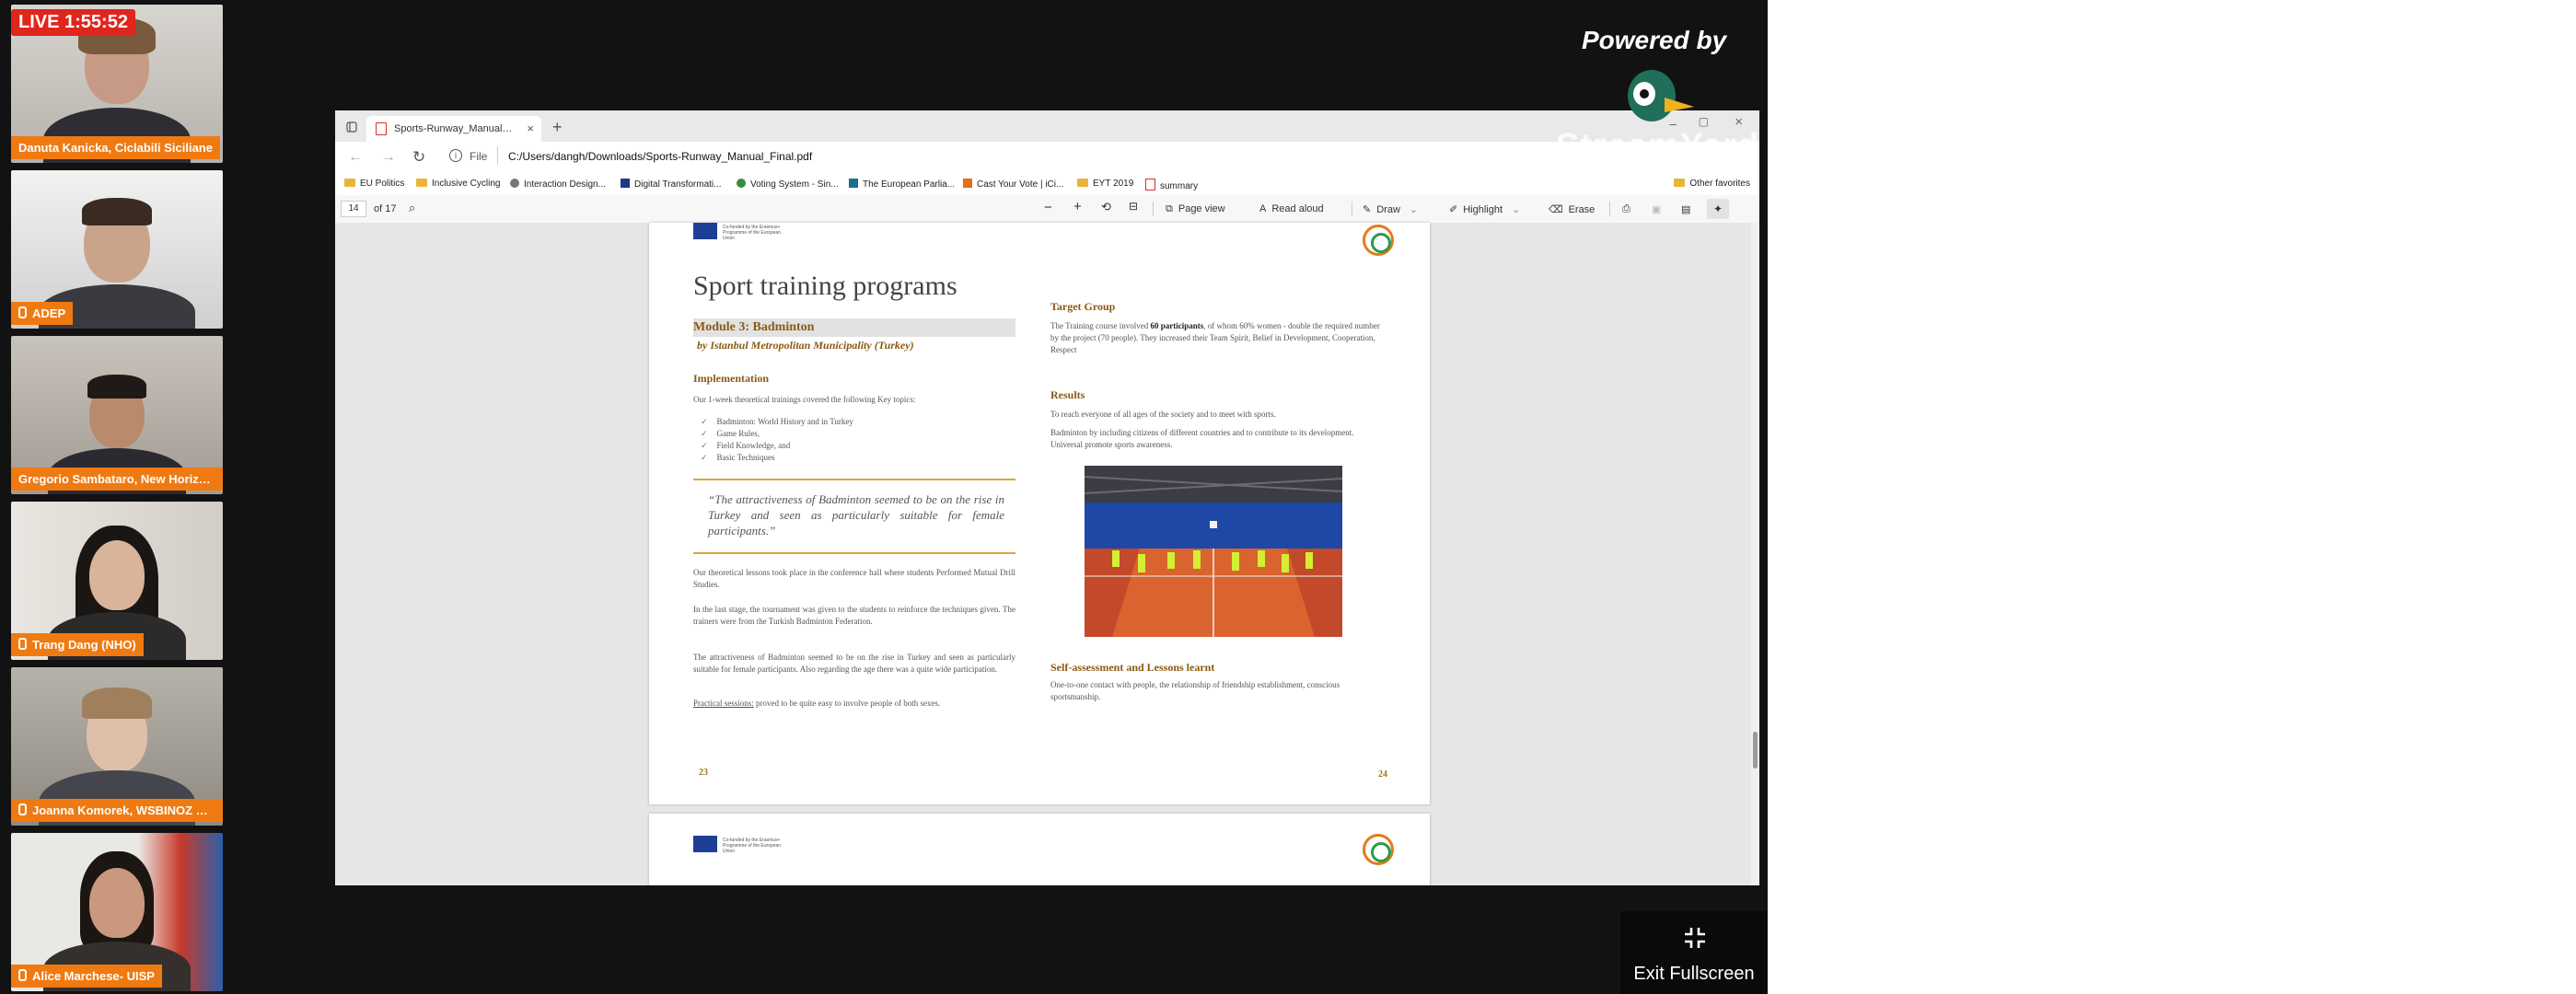 The height and width of the screenshot is (994, 2576). What do you see at coordinates (1694, 974) in the screenshot?
I see `exit-fullscreen-label: Exit Fullscreen` at bounding box center [1694, 974].